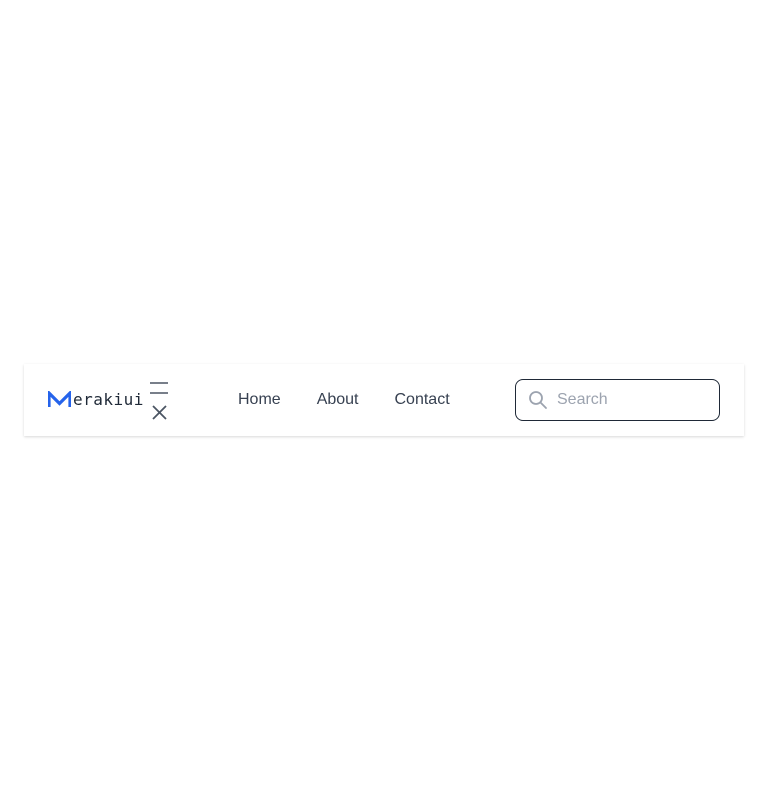 This screenshot has width=768, height=800. I want to click on nav-links: Home About Contact, so click(362, 400).